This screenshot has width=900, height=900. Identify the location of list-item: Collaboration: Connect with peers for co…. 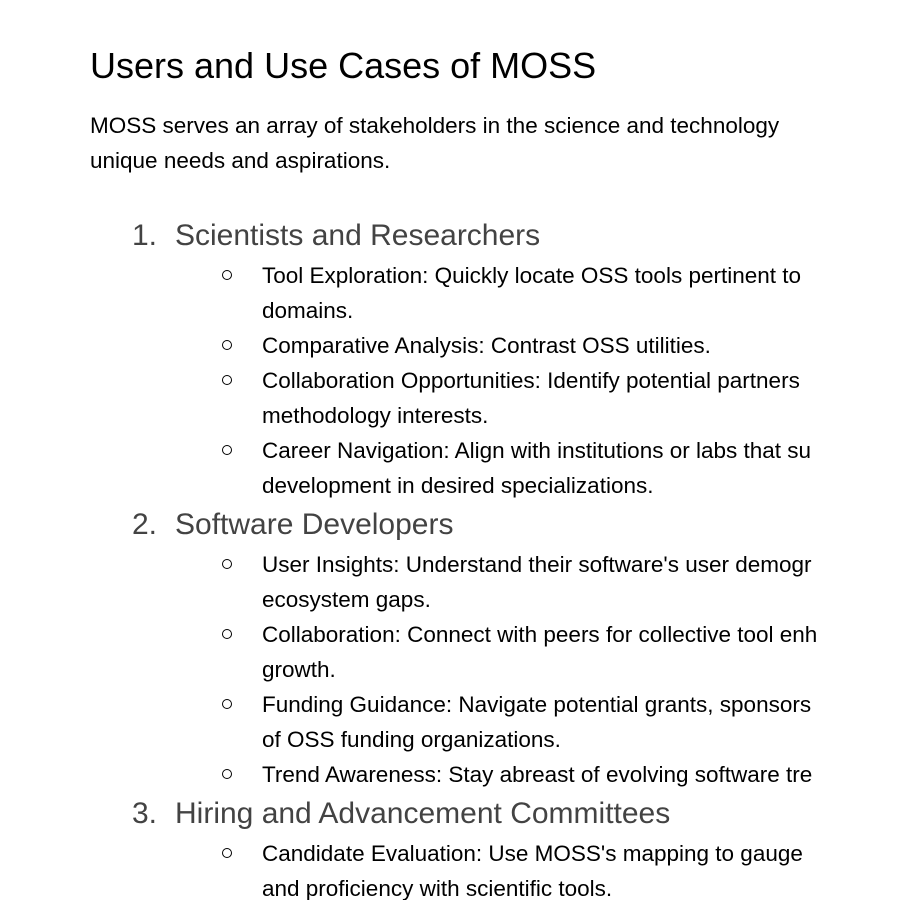
(495, 652).